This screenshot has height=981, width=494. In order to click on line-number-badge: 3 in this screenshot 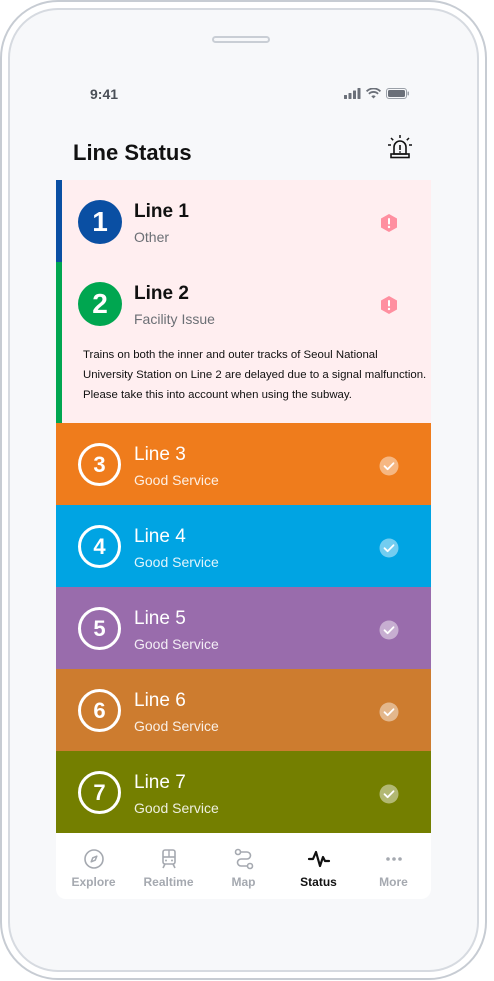, I will do `click(99, 464)`.